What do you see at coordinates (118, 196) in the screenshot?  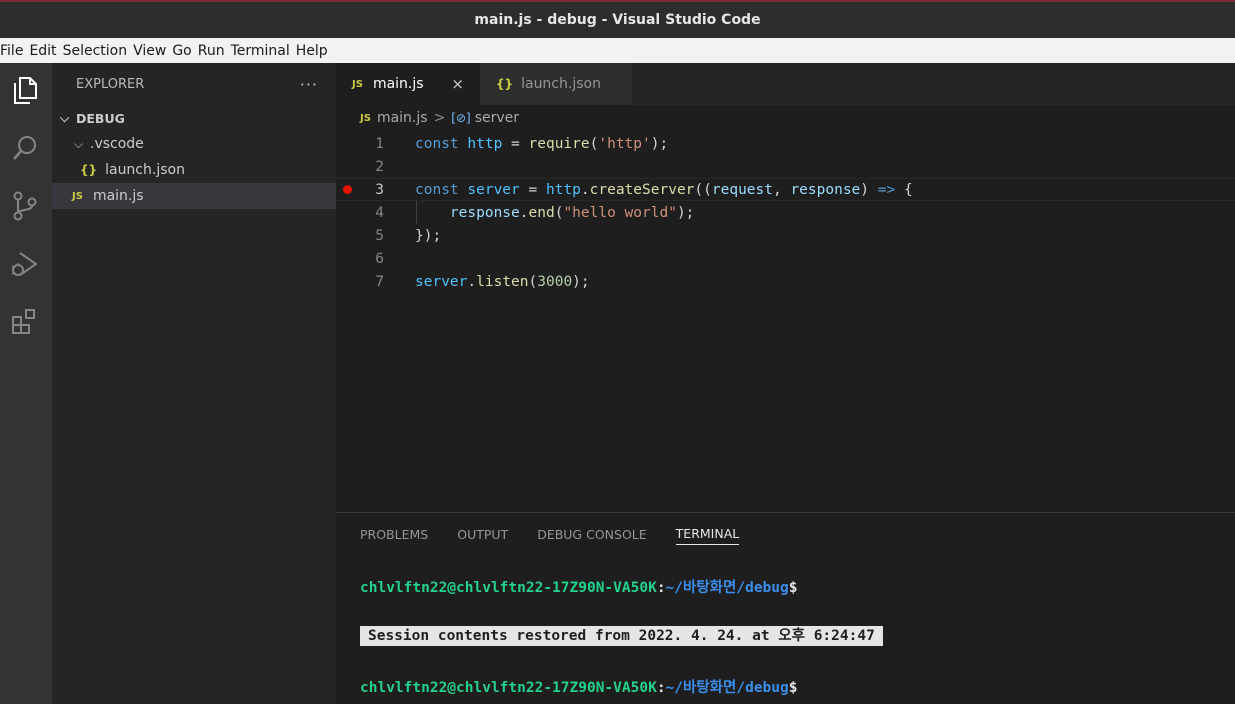 I see `tree-item-label: main.js` at bounding box center [118, 196].